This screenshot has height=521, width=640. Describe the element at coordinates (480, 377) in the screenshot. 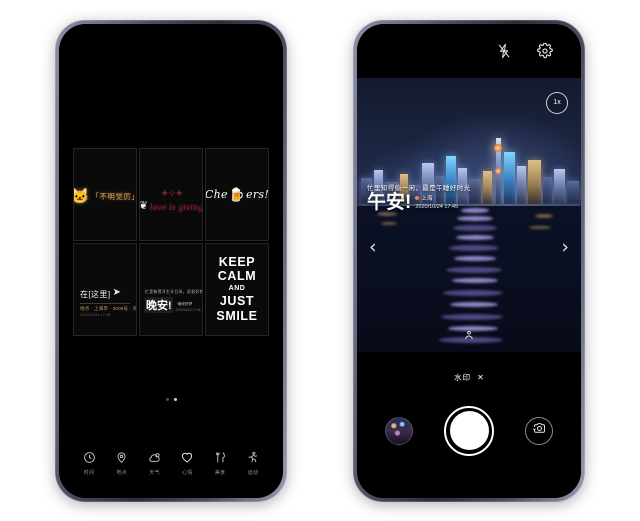

I see `close-icon: ✕` at that location.